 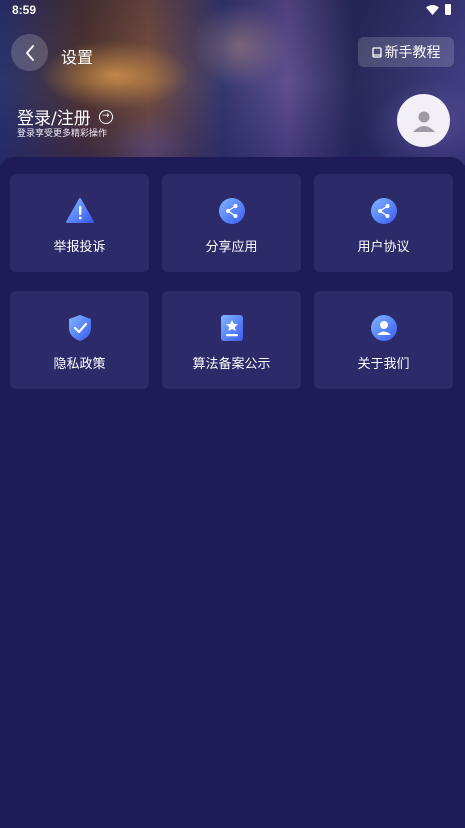 What do you see at coordinates (383, 247) in the screenshot?
I see `menu-item-label: 用户协议` at bounding box center [383, 247].